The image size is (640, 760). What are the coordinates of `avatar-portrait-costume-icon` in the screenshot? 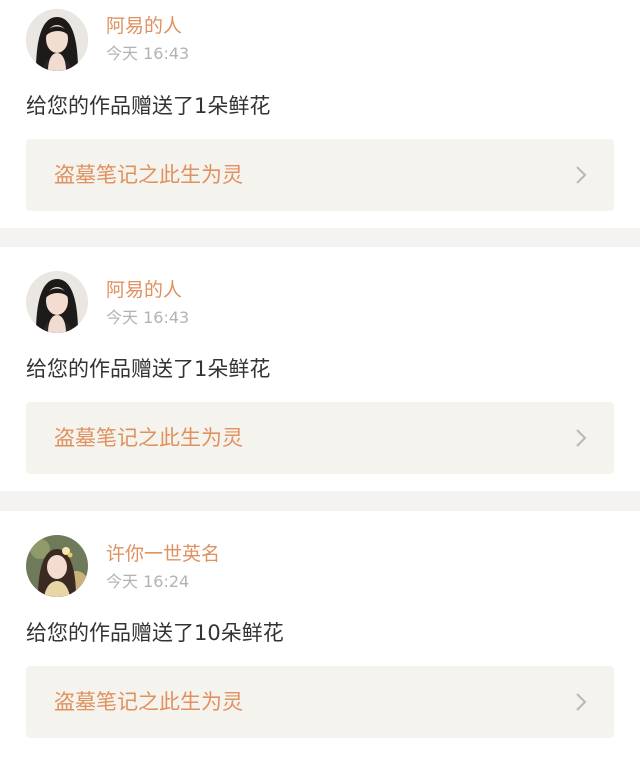 It's located at (57, 566).